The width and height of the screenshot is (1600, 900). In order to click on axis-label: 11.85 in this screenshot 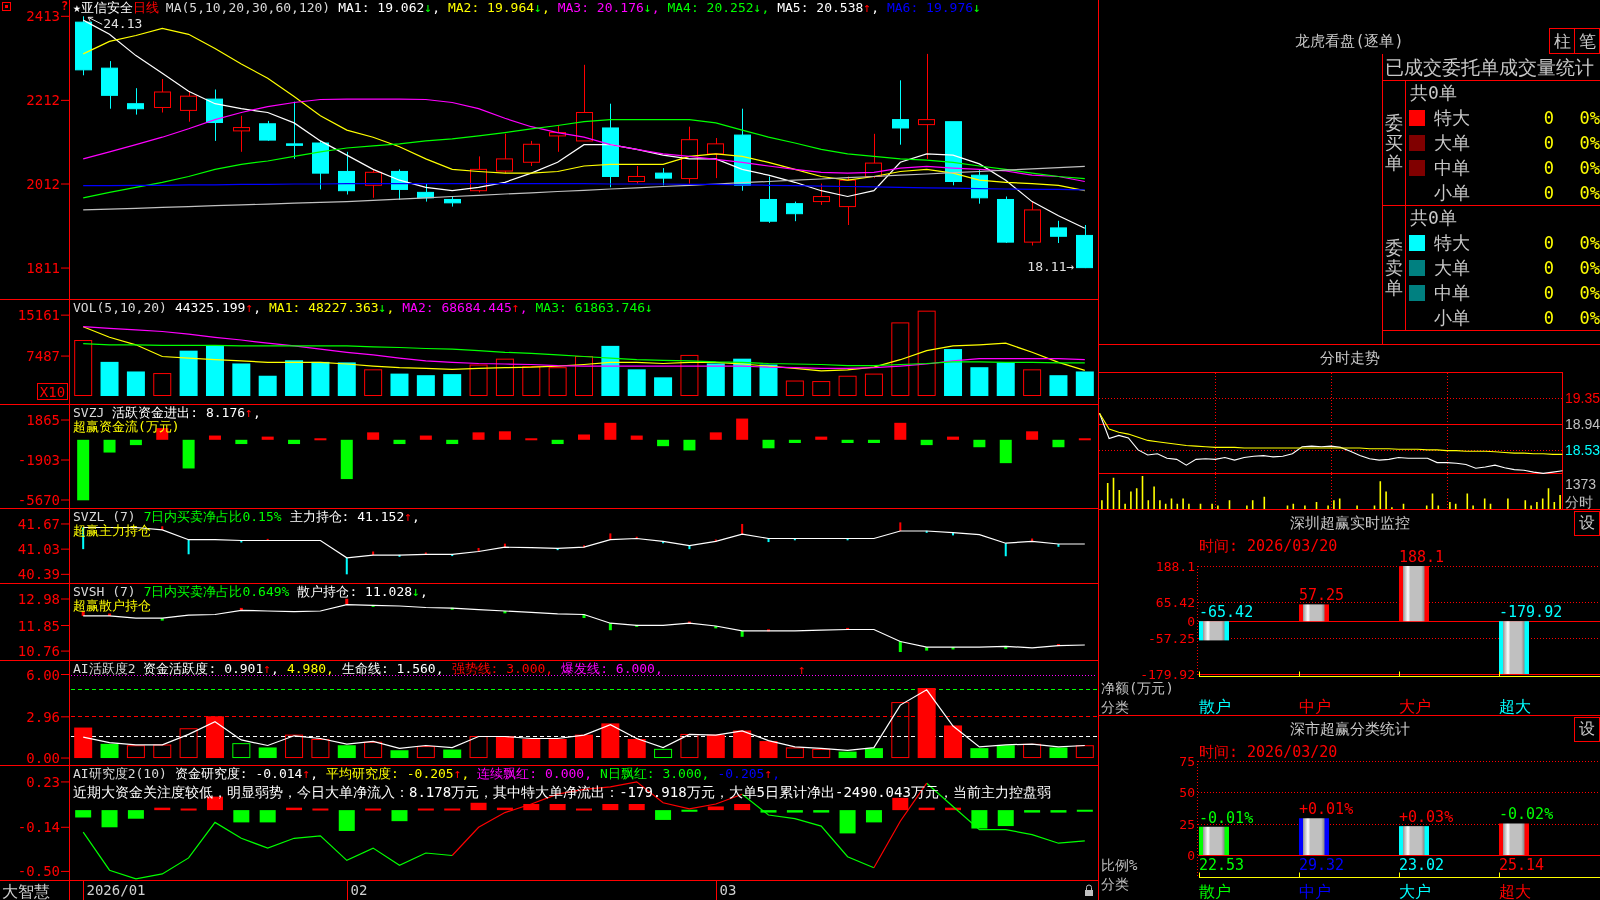, I will do `click(38, 625)`.